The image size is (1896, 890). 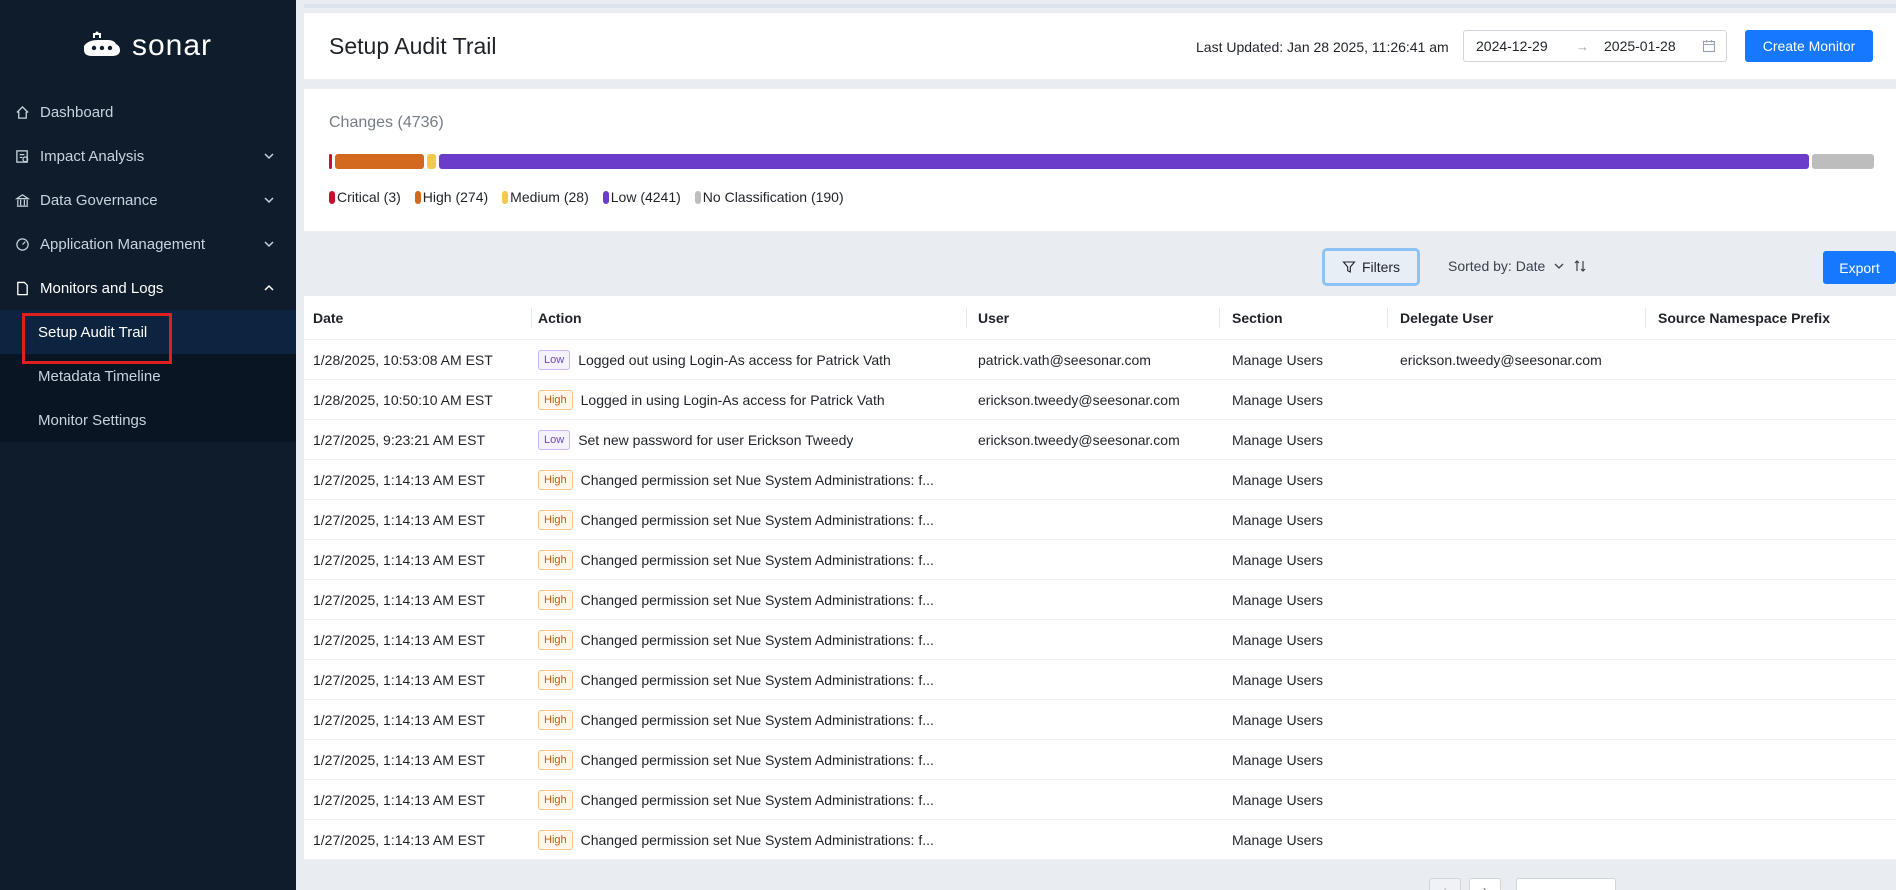 What do you see at coordinates (1303, 318) in the screenshot?
I see `column-header-section: Section` at bounding box center [1303, 318].